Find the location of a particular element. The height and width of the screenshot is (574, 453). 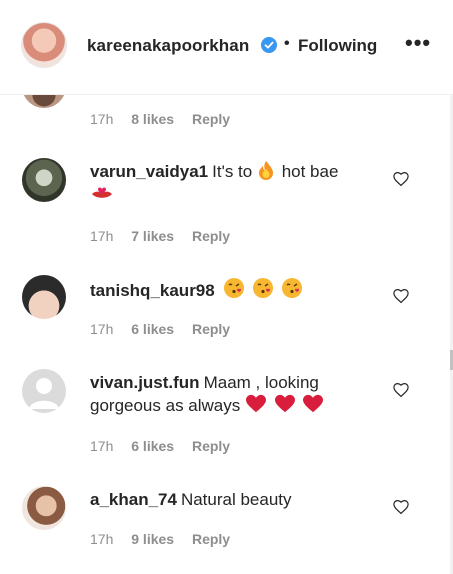

default-user-icon is located at coordinates (44, 393).